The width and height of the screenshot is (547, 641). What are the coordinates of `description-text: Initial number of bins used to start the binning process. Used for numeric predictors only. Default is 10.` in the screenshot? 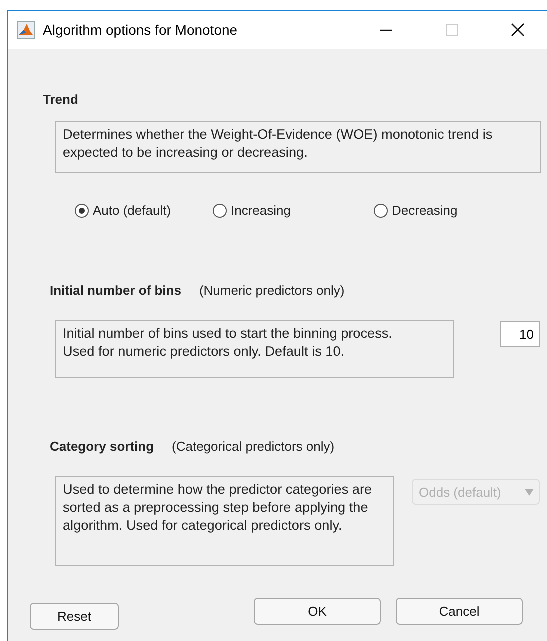 It's located at (254, 349).